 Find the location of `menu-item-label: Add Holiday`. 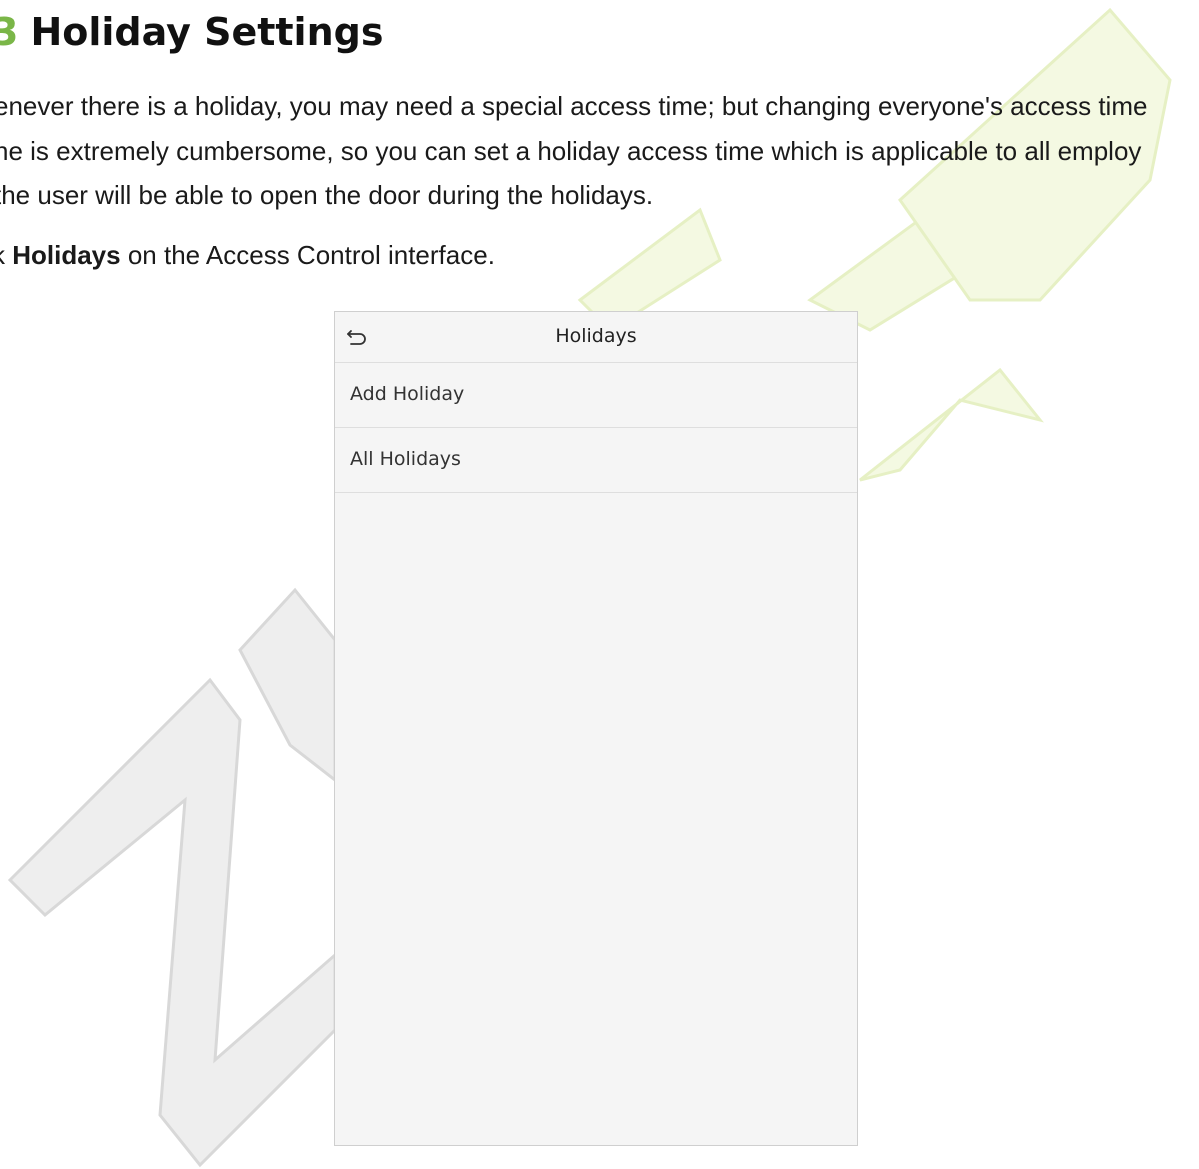

menu-item-label: Add Holiday is located at coordinates (407, 394).